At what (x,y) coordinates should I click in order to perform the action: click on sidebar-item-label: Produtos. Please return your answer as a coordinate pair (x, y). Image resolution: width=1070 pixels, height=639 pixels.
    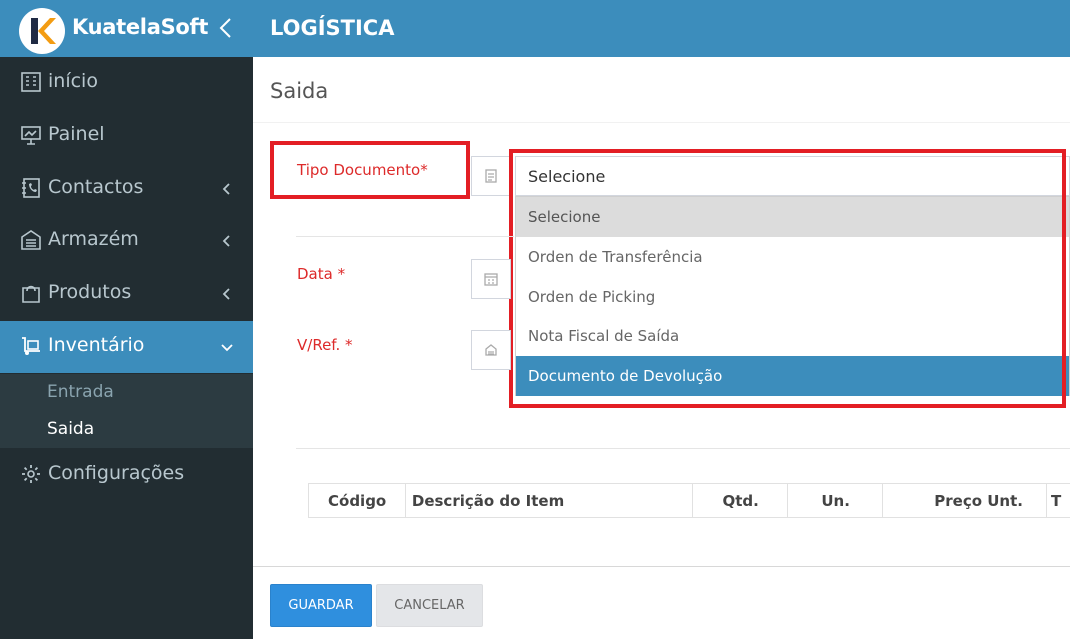
    Looking at the image, I should click on (90, 292).